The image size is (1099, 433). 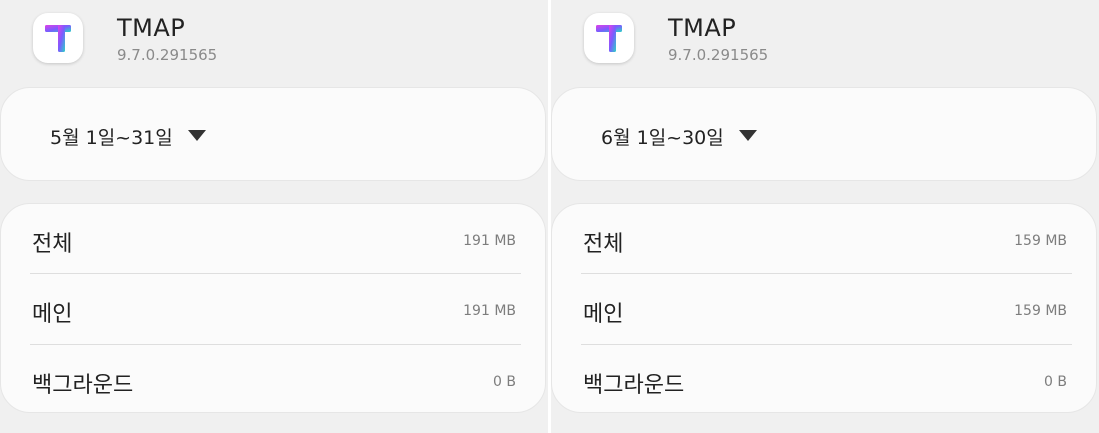 I want to click on date-range-selector: 5월 1일~31일, so click(x=273, y=134).